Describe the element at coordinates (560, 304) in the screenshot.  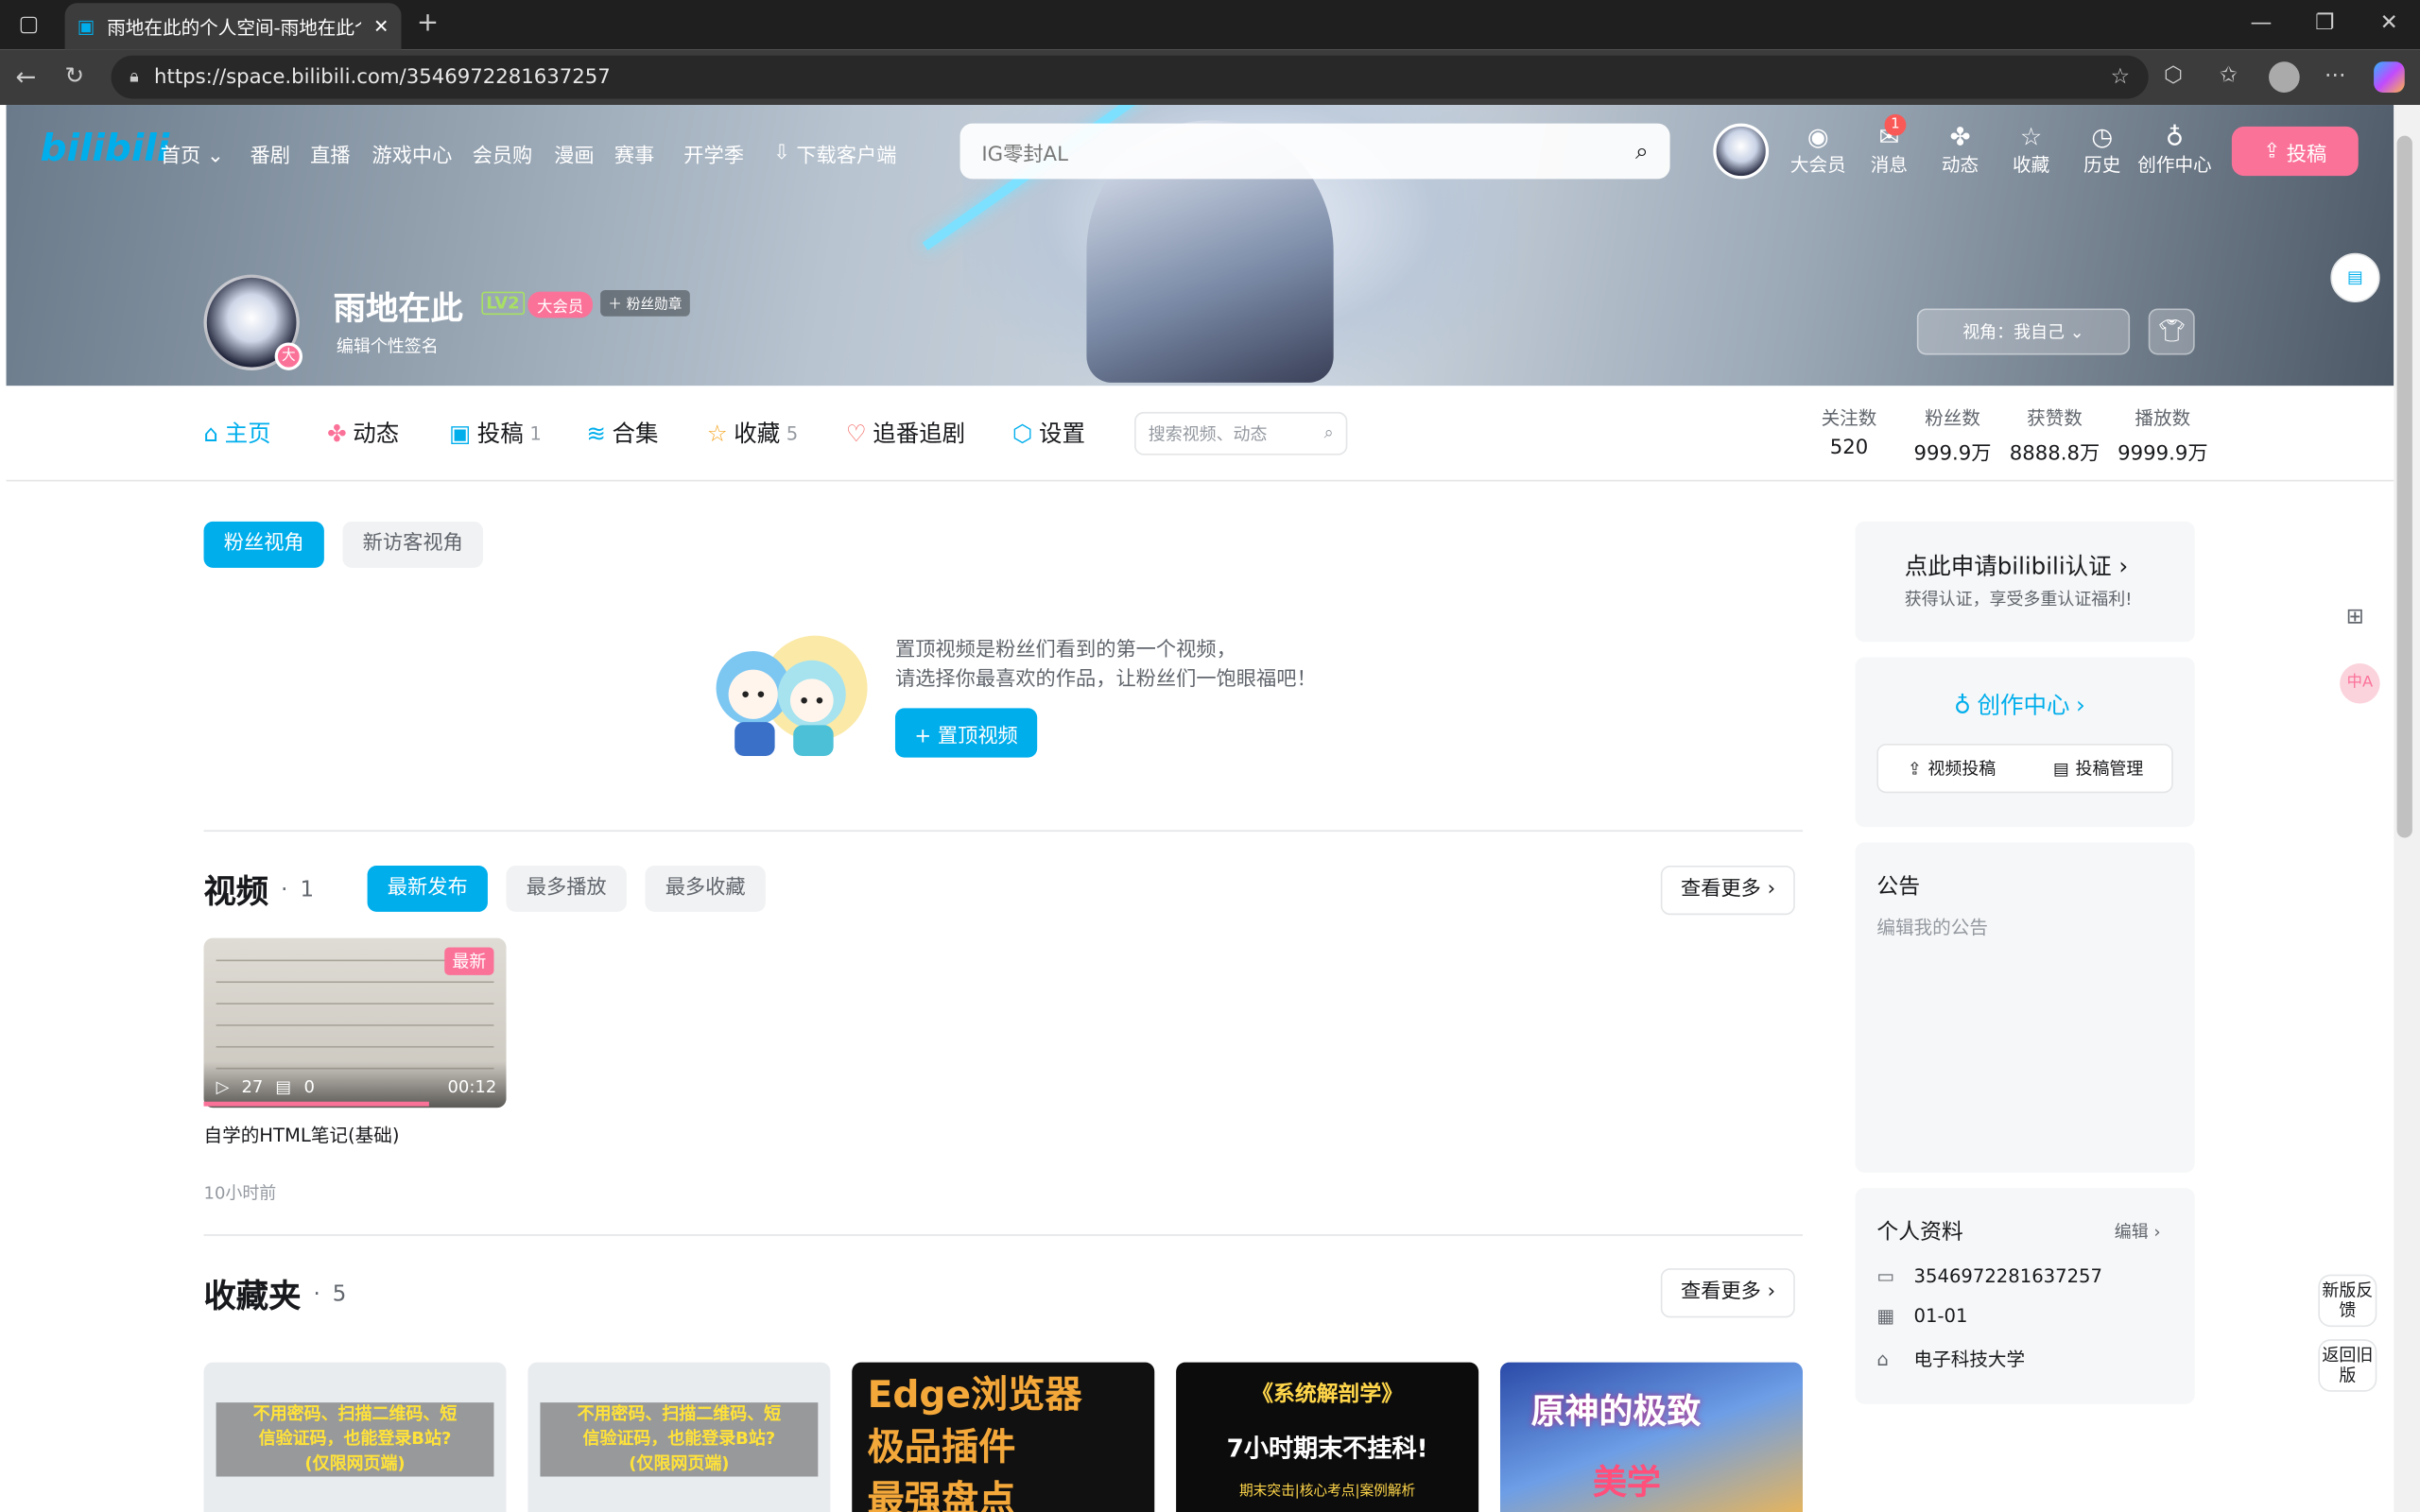
I see `vip-badge: 大会员` at that location.